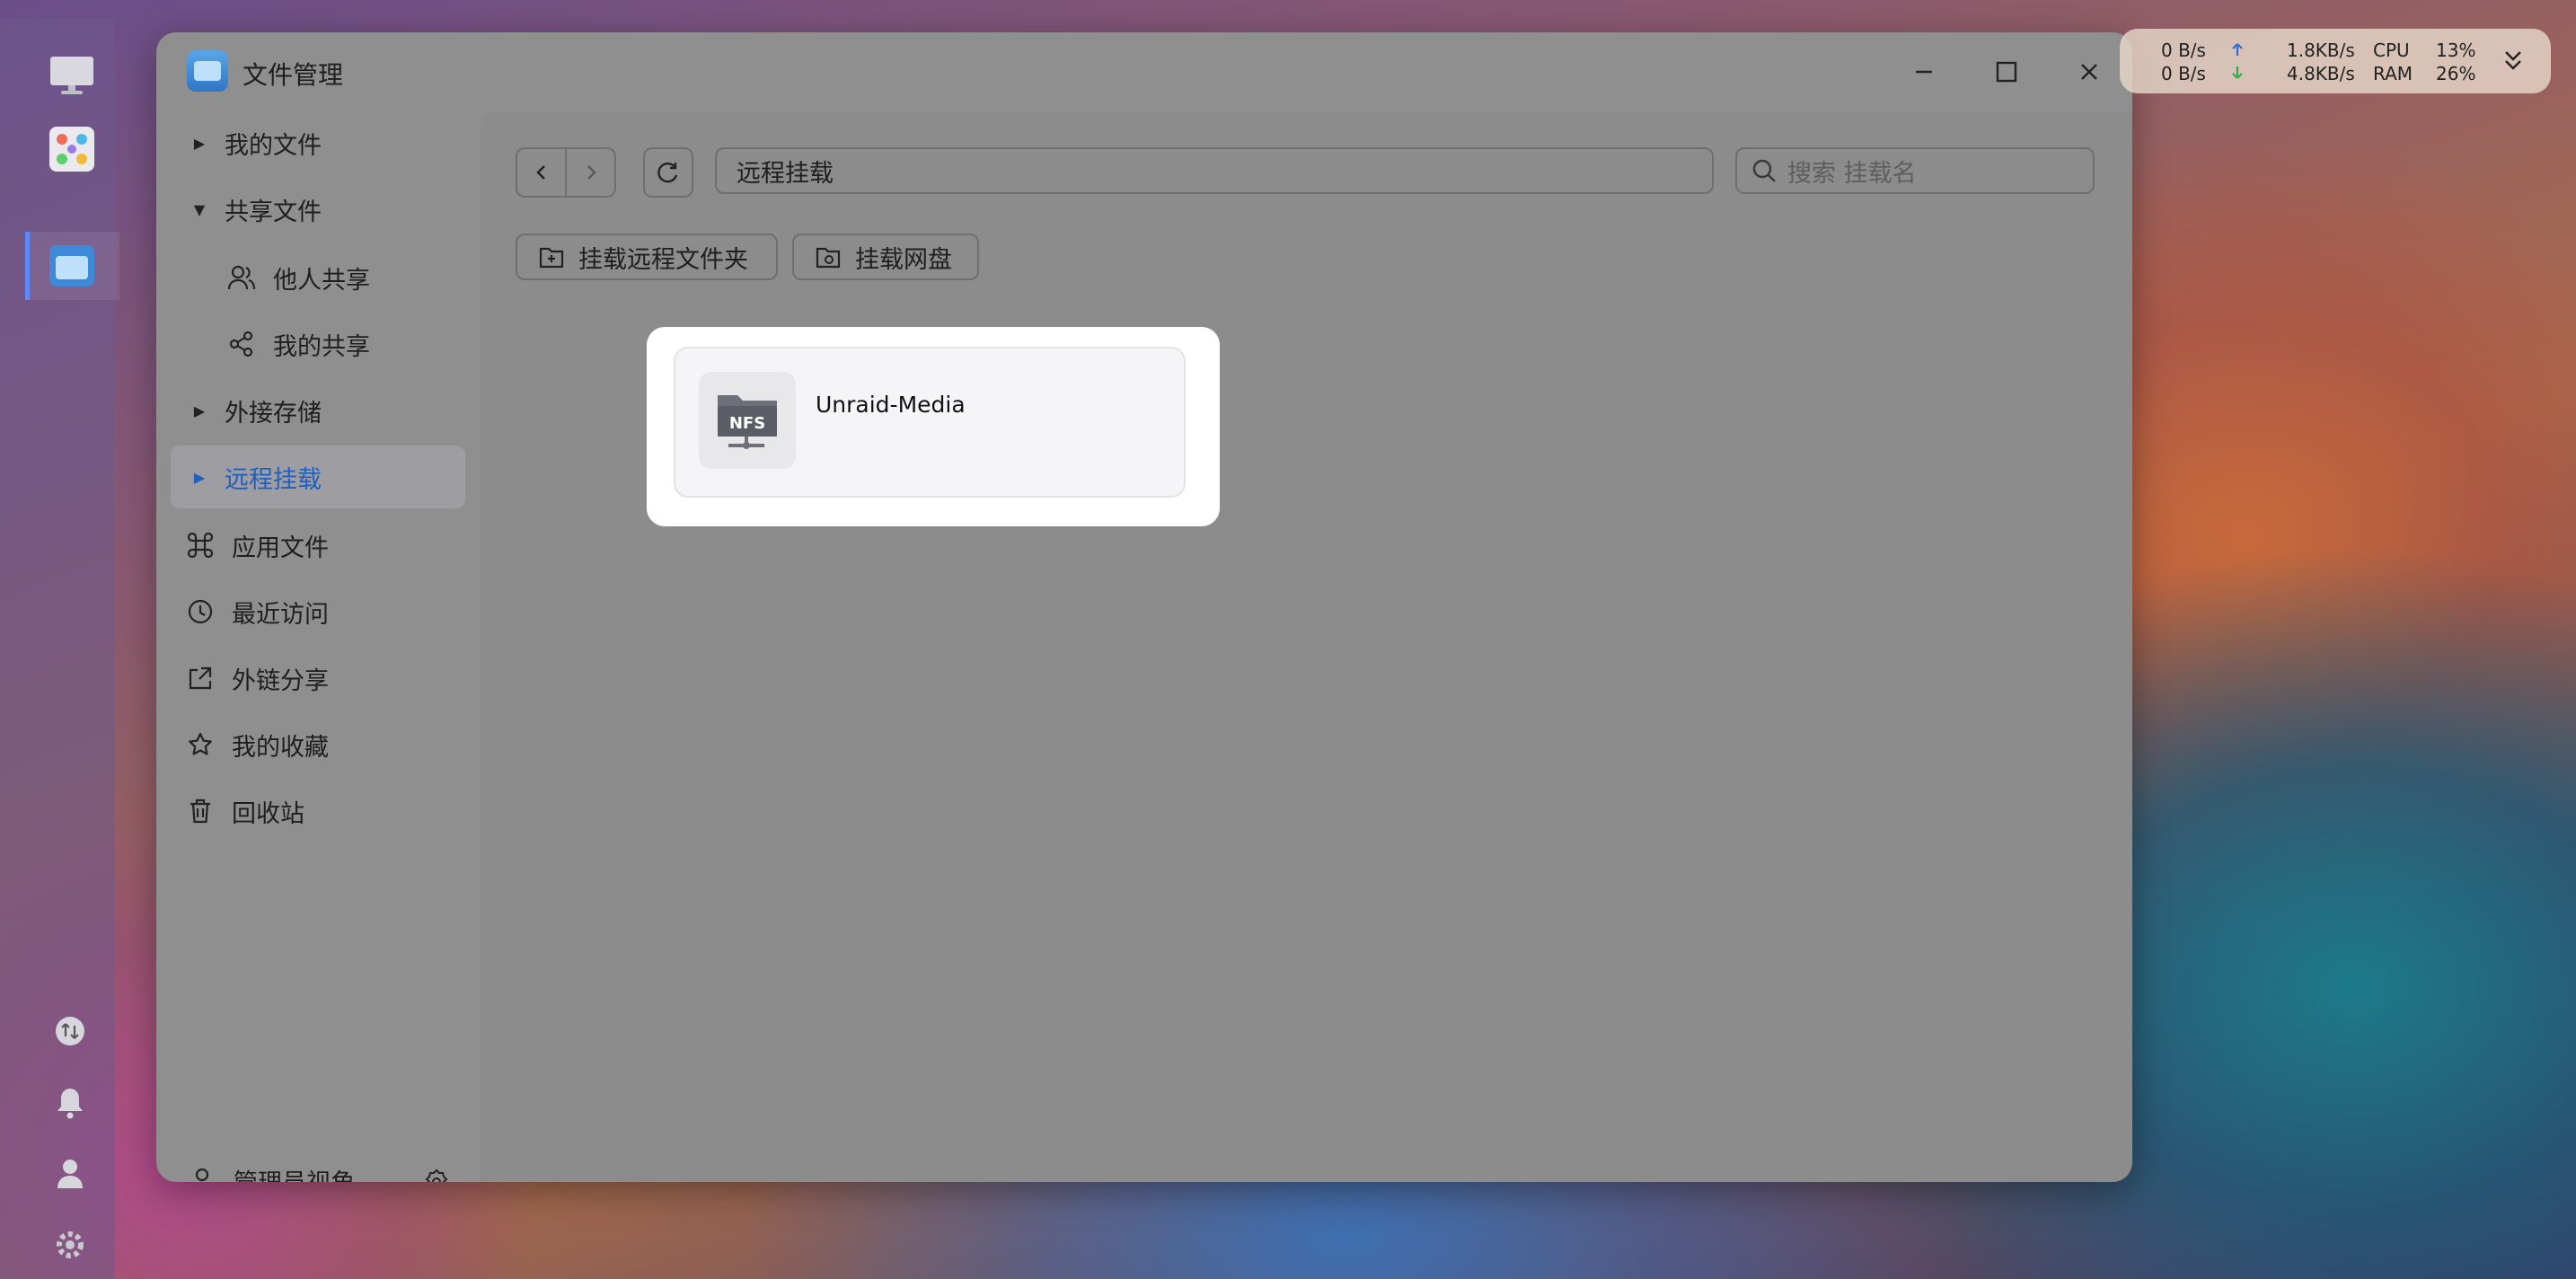  Describe the element at coordinates (72, 266) in the screenshot. I see `file-manager-dock-icon` at that location.